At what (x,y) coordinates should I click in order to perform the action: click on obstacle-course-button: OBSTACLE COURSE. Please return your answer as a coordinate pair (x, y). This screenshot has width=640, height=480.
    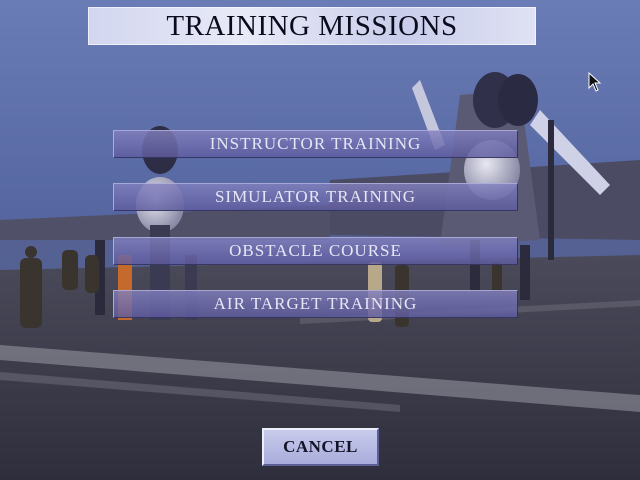
    Looking at the image, I should click on (315, 251).